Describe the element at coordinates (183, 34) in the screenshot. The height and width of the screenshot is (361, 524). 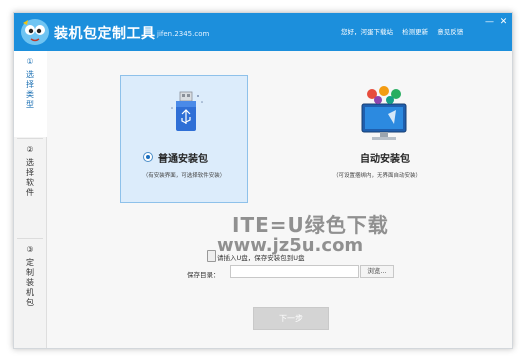
I see `app-domain: jifen.2345.com` at that location.